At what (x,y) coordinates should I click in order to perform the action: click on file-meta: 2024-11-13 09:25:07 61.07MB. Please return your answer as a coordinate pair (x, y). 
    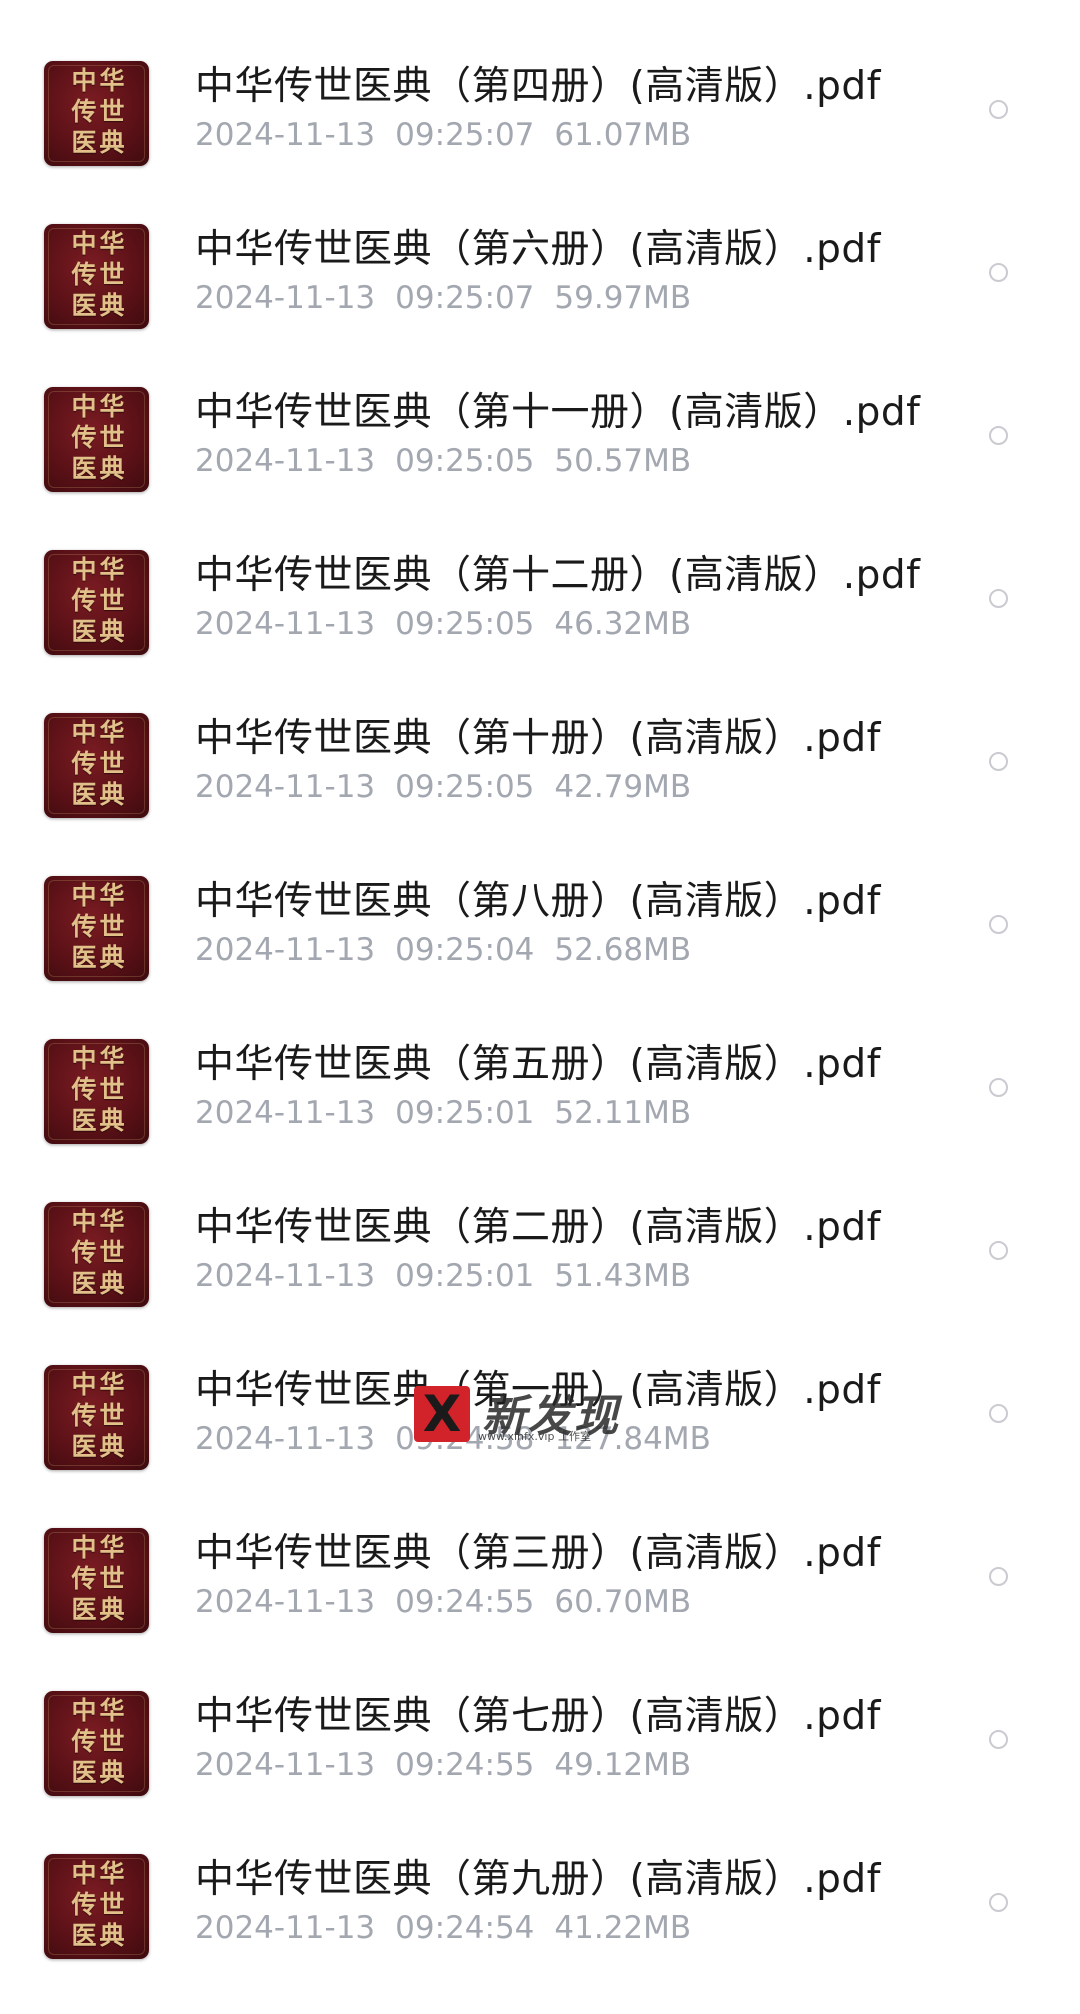
    Looking at the image, I should click on (443, 135).